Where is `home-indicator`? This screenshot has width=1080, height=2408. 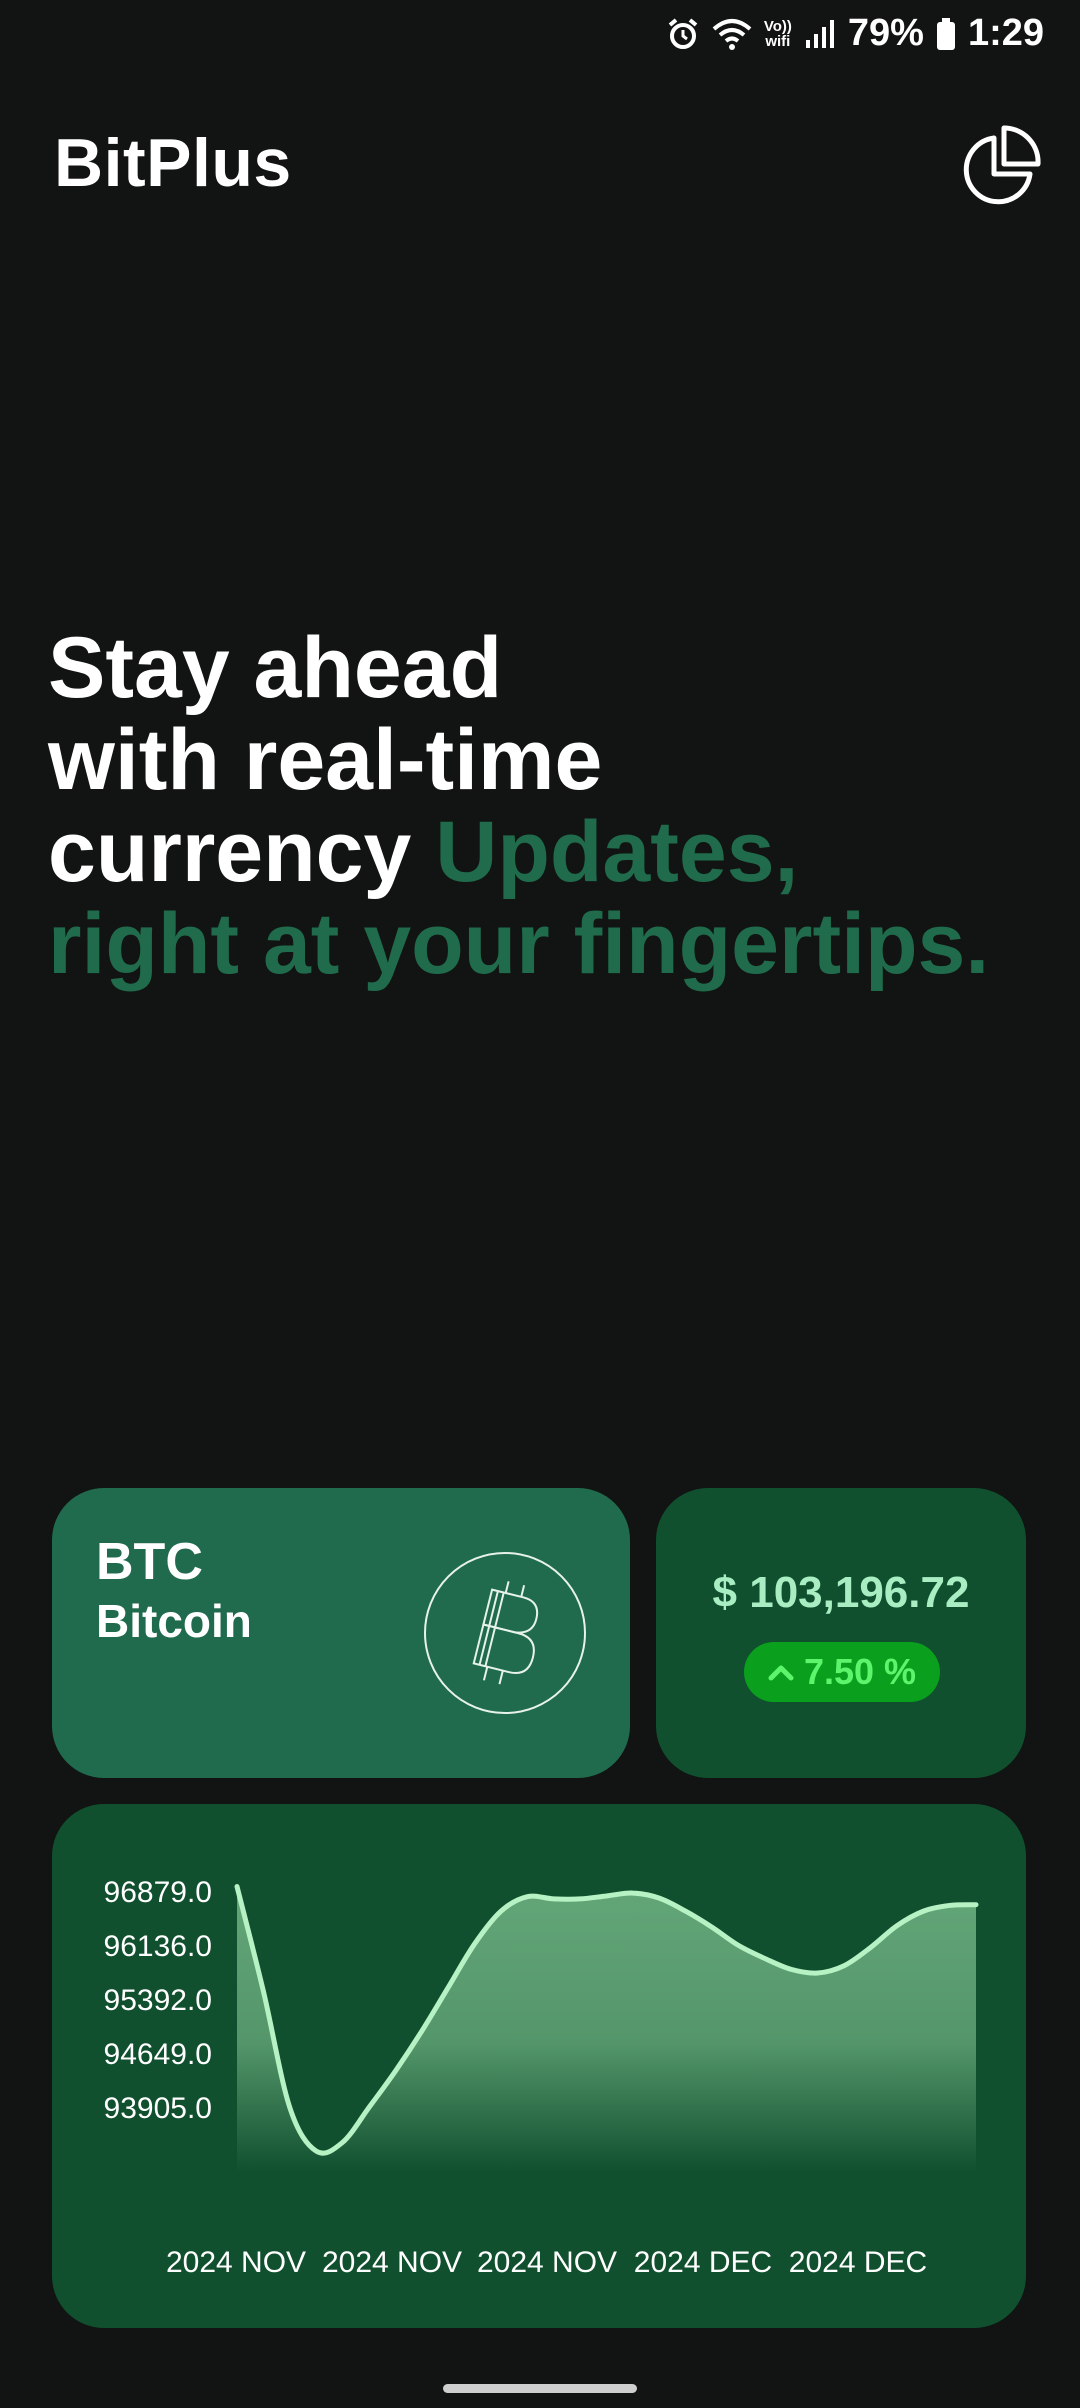 home-indicator is located at coordinates (540, 2388).